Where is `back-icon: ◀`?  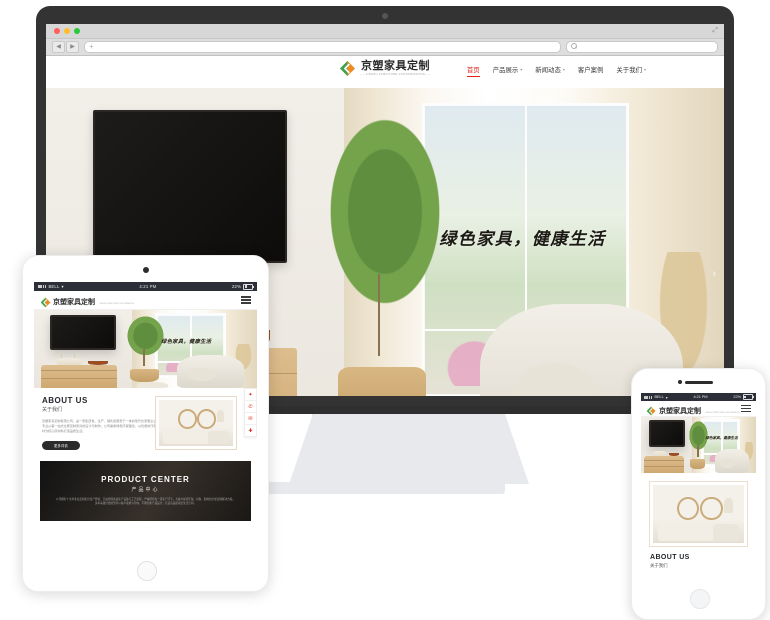
back-icon: ◀ is located at coordinates (58, 47).